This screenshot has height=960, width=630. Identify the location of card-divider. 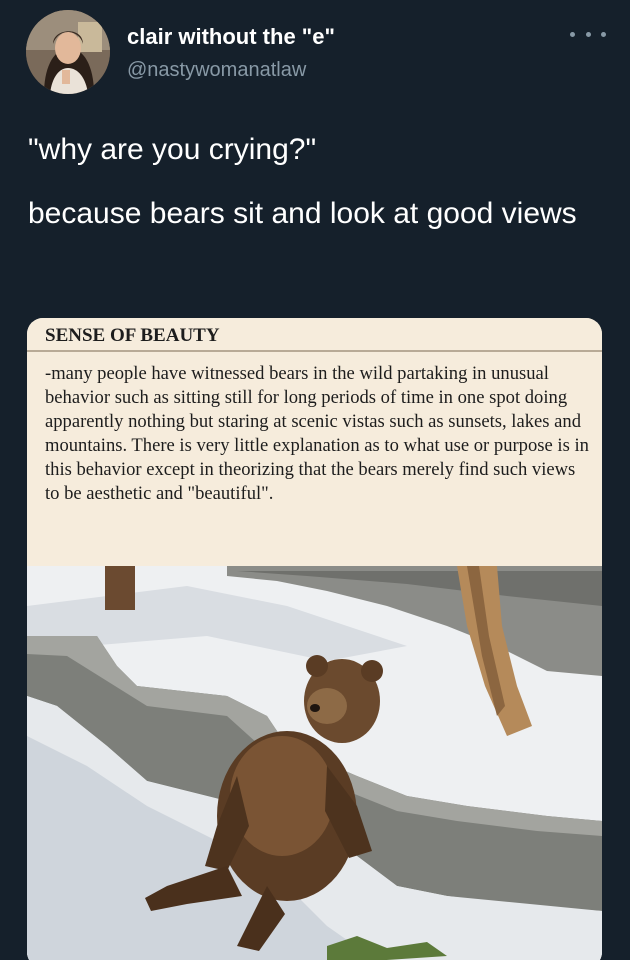
(314, 351).